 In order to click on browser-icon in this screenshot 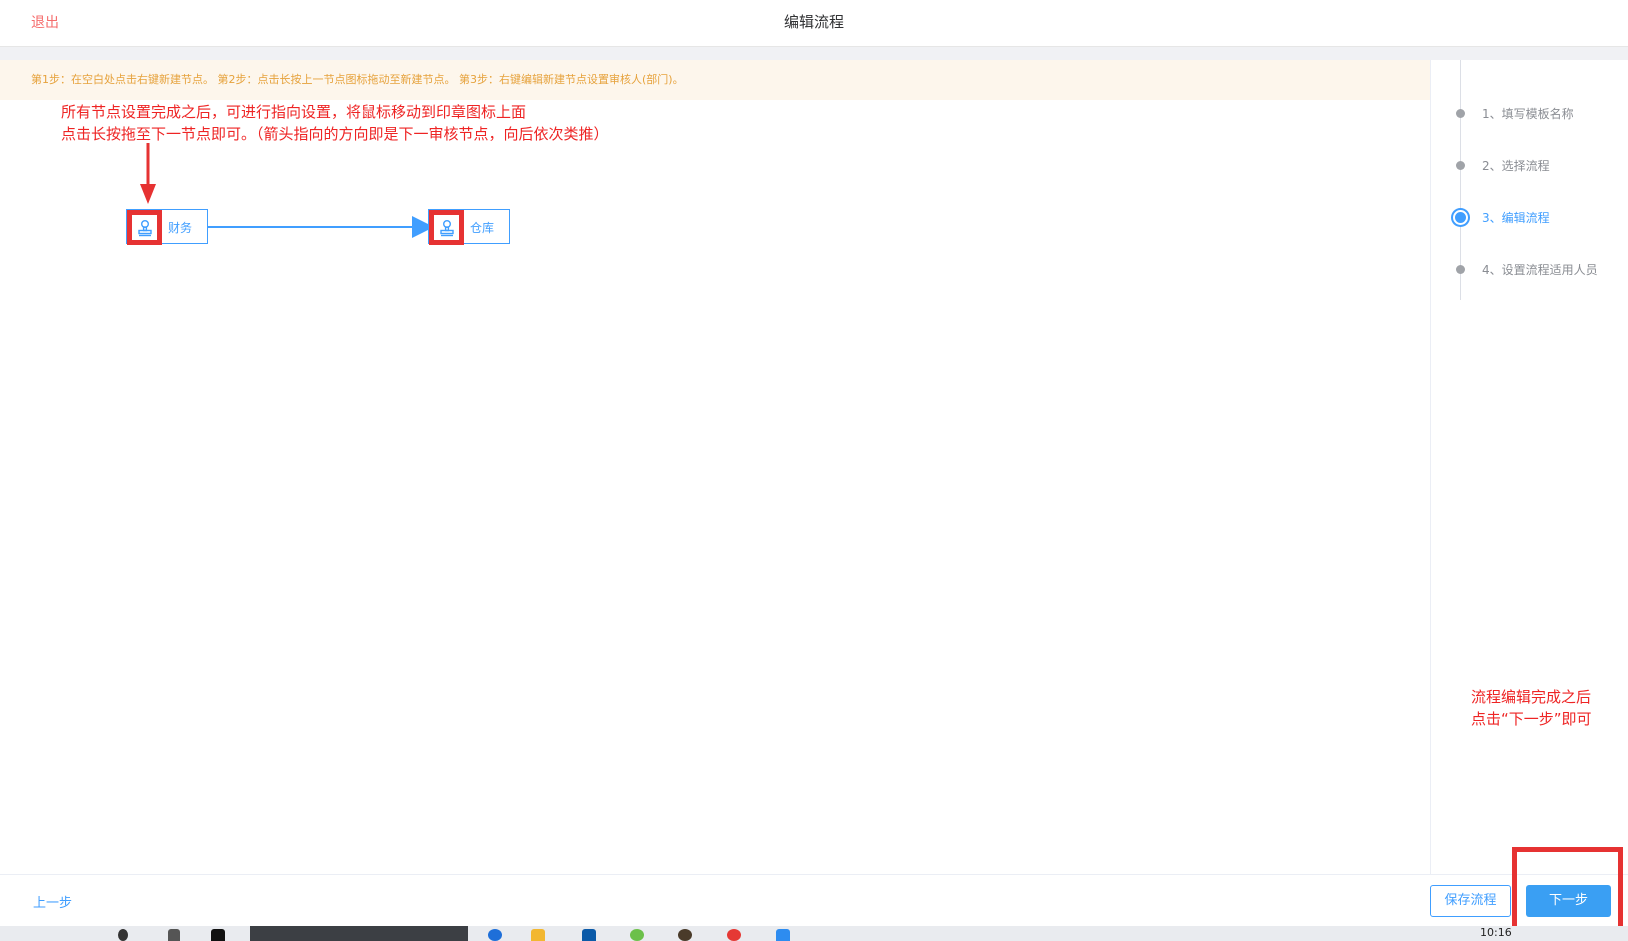, I will do `click(495, 935)`.